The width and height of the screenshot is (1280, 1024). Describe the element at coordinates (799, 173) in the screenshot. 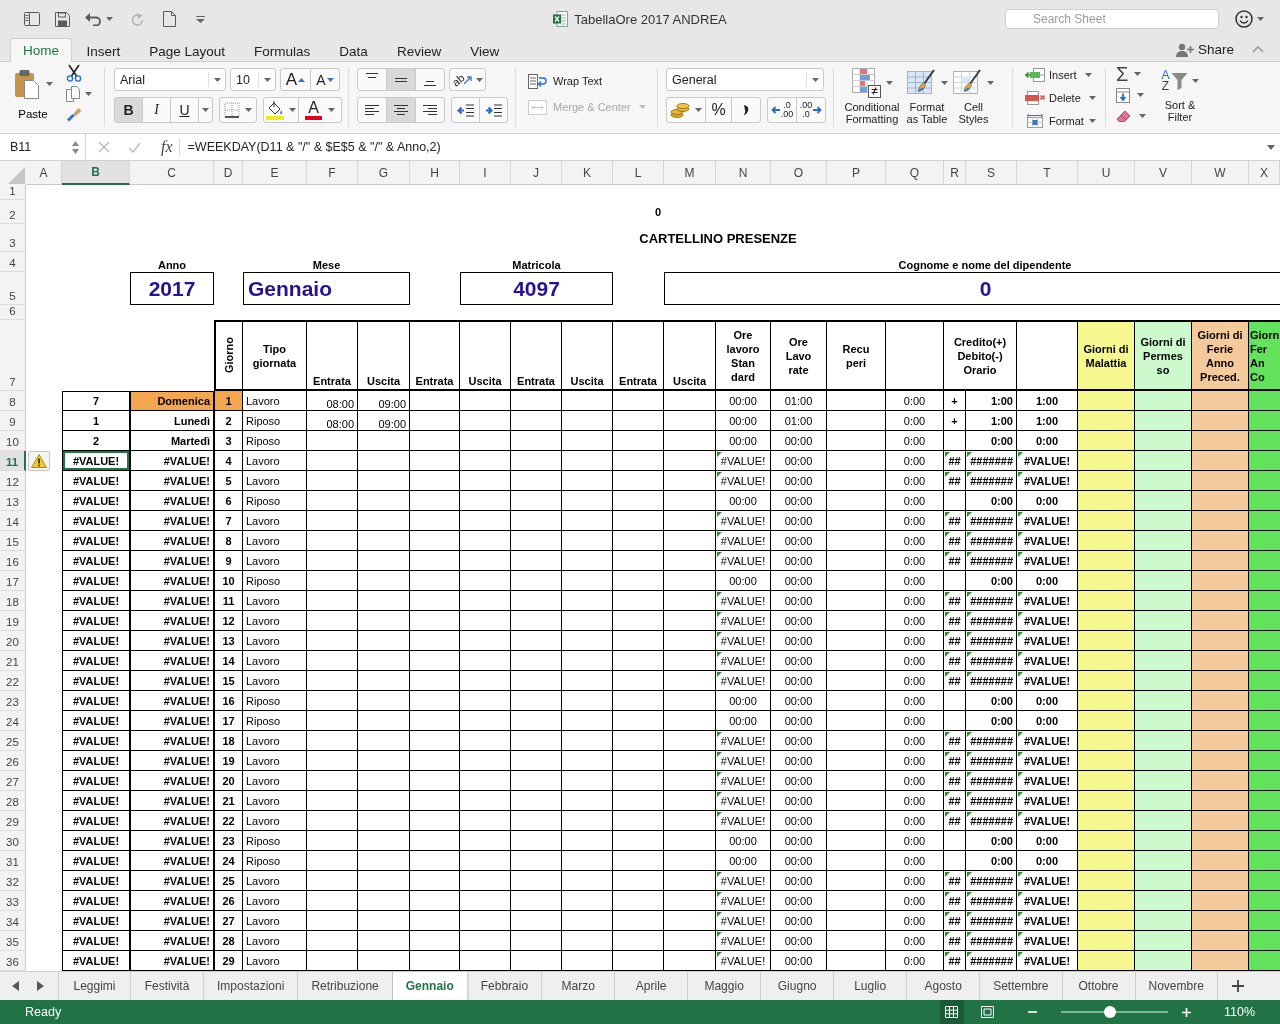

I see `column-header: O` at that location.